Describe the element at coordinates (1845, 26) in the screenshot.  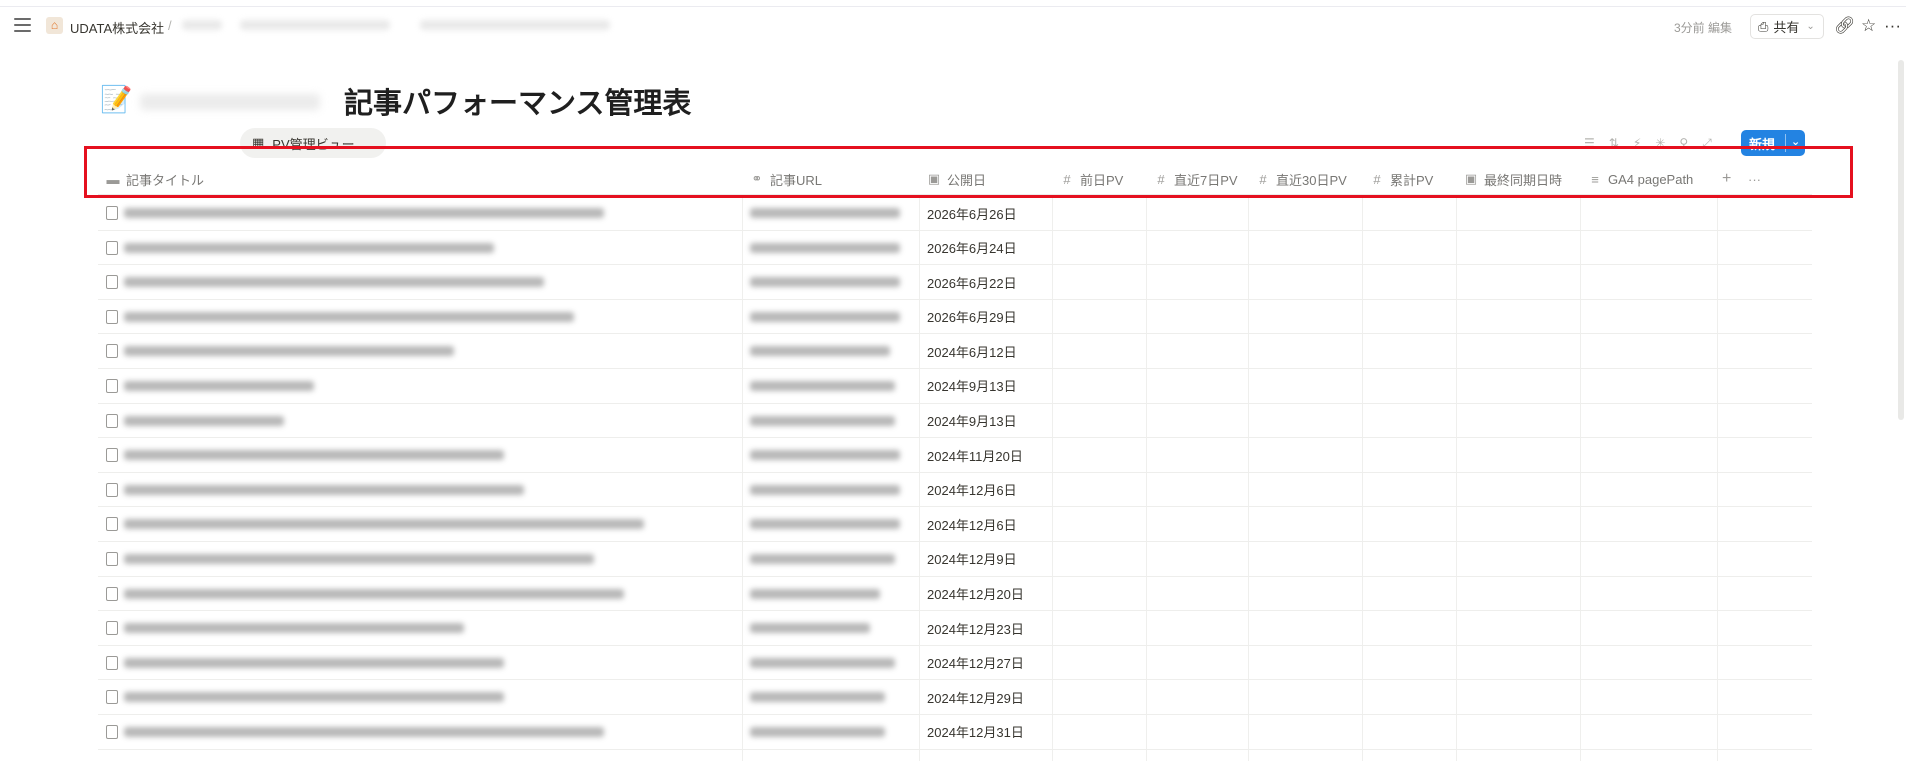
I see `link-icon: 🔗︎` at that location.